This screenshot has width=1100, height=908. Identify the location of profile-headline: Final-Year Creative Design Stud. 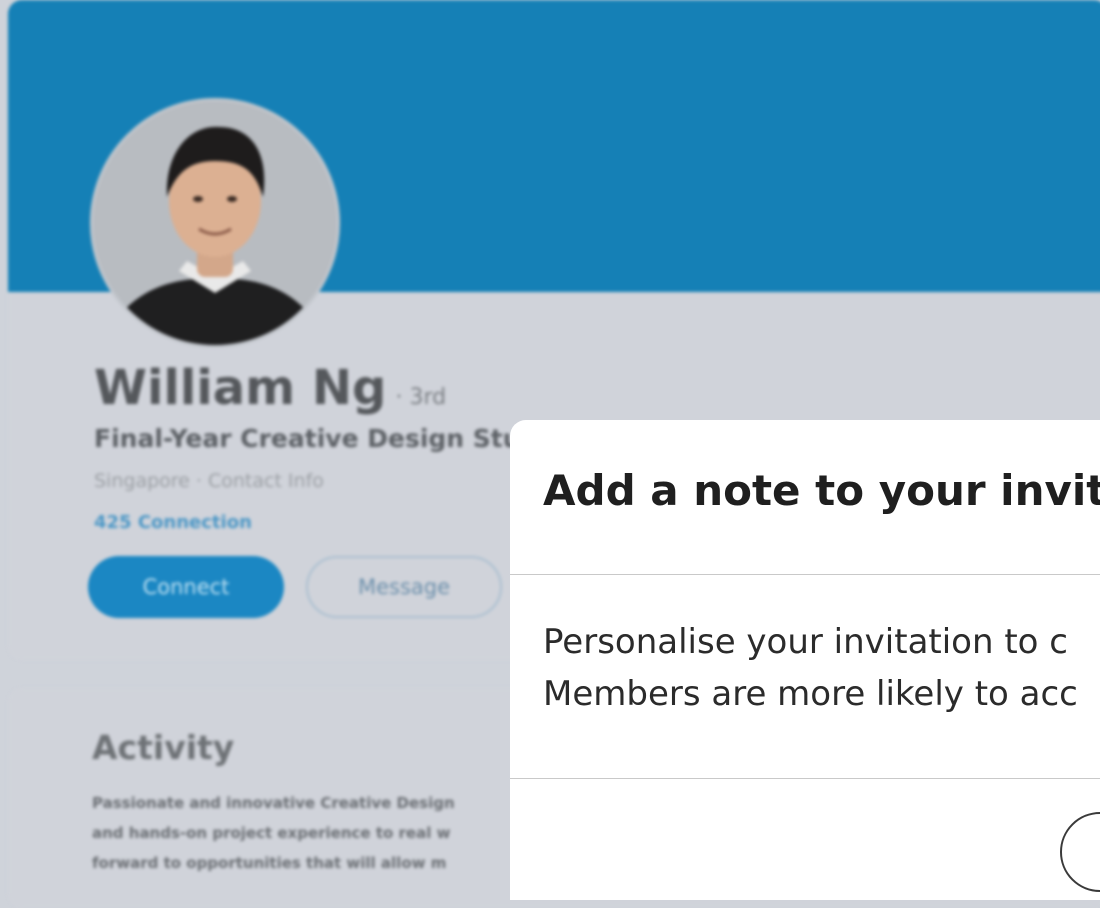
(316, 438).